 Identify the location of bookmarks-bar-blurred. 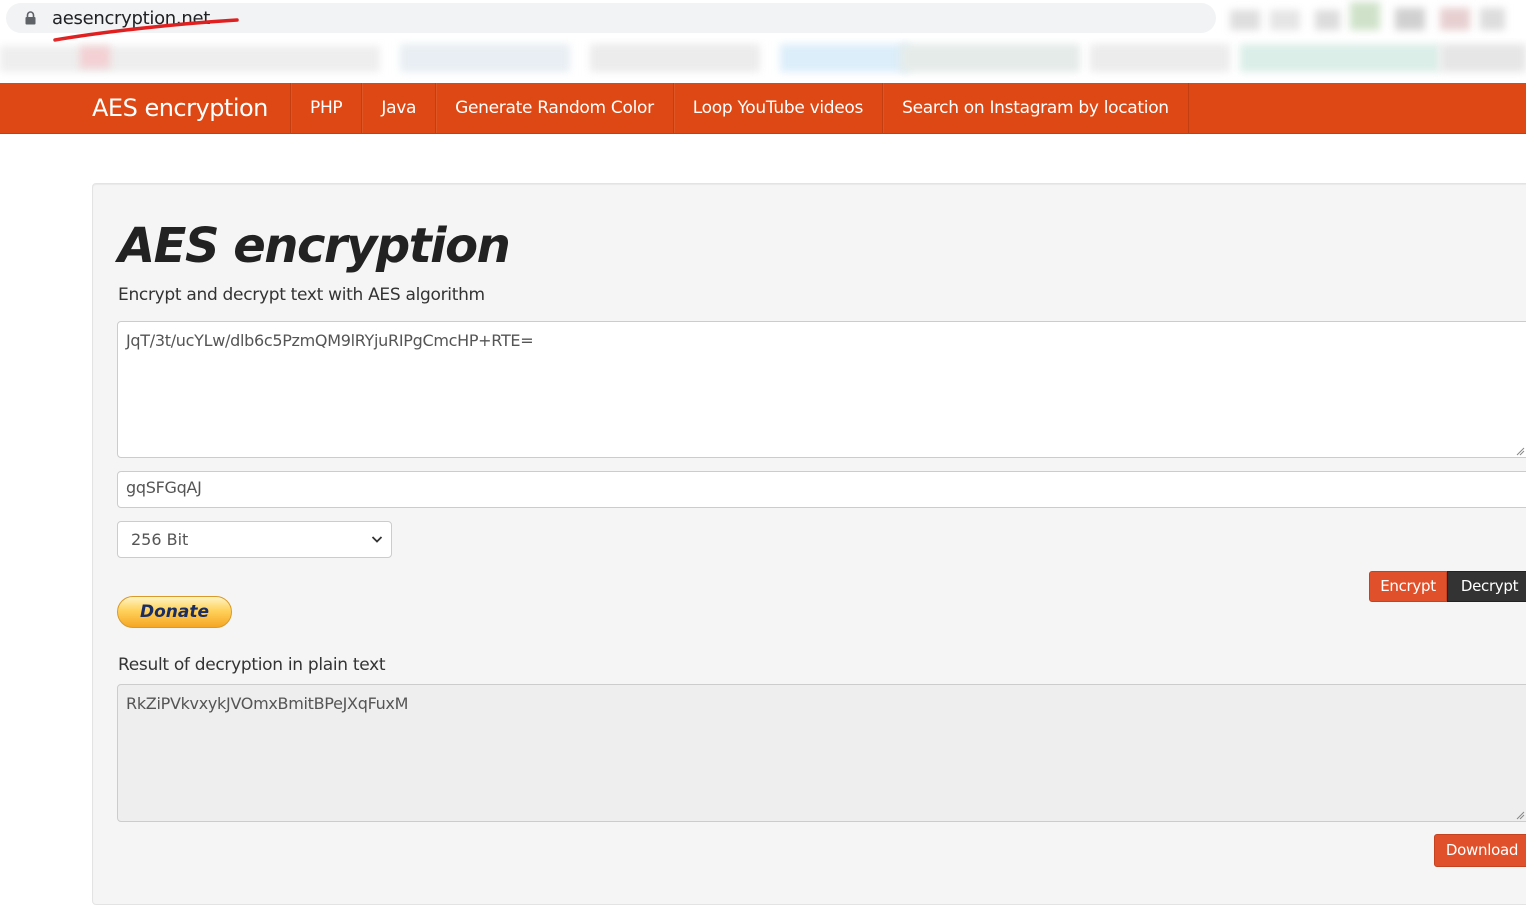
(763, 60).